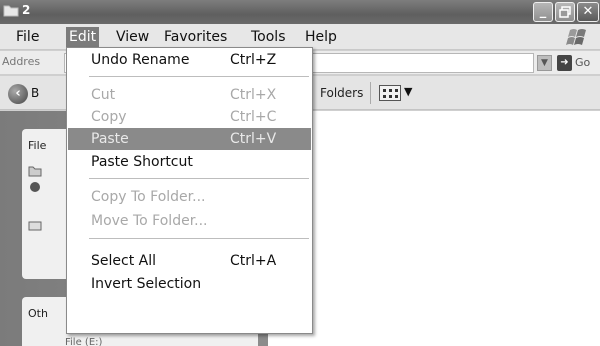 The width and height of the screenshot is (600, 346). Describe the element at coordinates (253, 95) in the screenshot. I see `menu-item-shortcut: Ctrl+X` at that location.